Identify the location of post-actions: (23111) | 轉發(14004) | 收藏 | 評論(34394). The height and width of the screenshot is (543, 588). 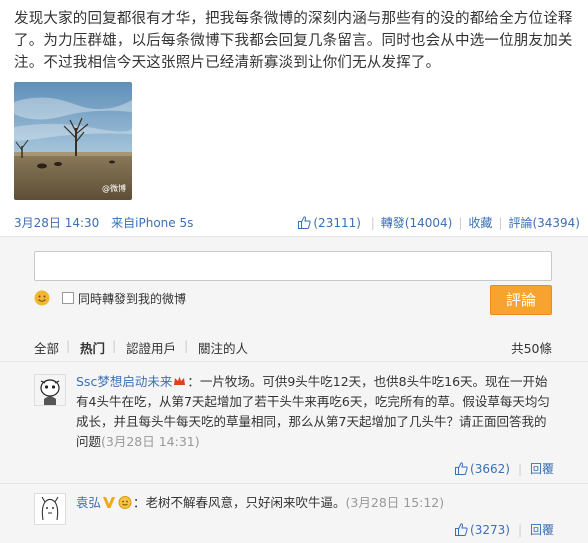
(439, 222).